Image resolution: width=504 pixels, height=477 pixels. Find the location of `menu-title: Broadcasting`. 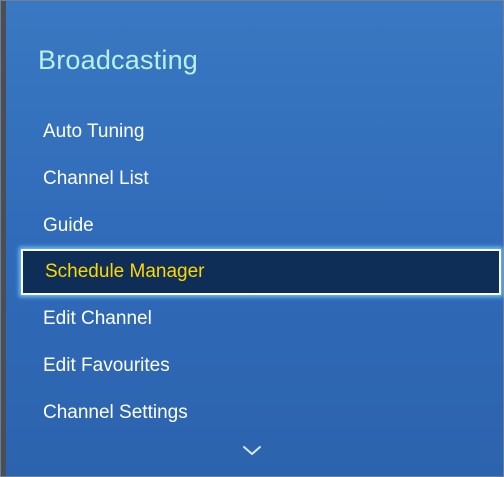

menu-title: Broadcasting is located at coordinates (118, 60).